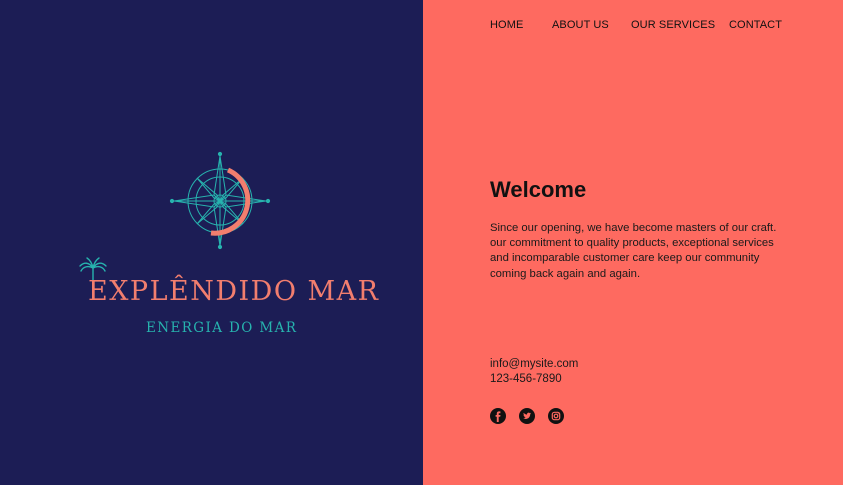  What do you see at coordinates (222, 328) in the screenshot?
I see `brand-tagline: ENERGIA DO MAR` at bounding box center [222, 328].